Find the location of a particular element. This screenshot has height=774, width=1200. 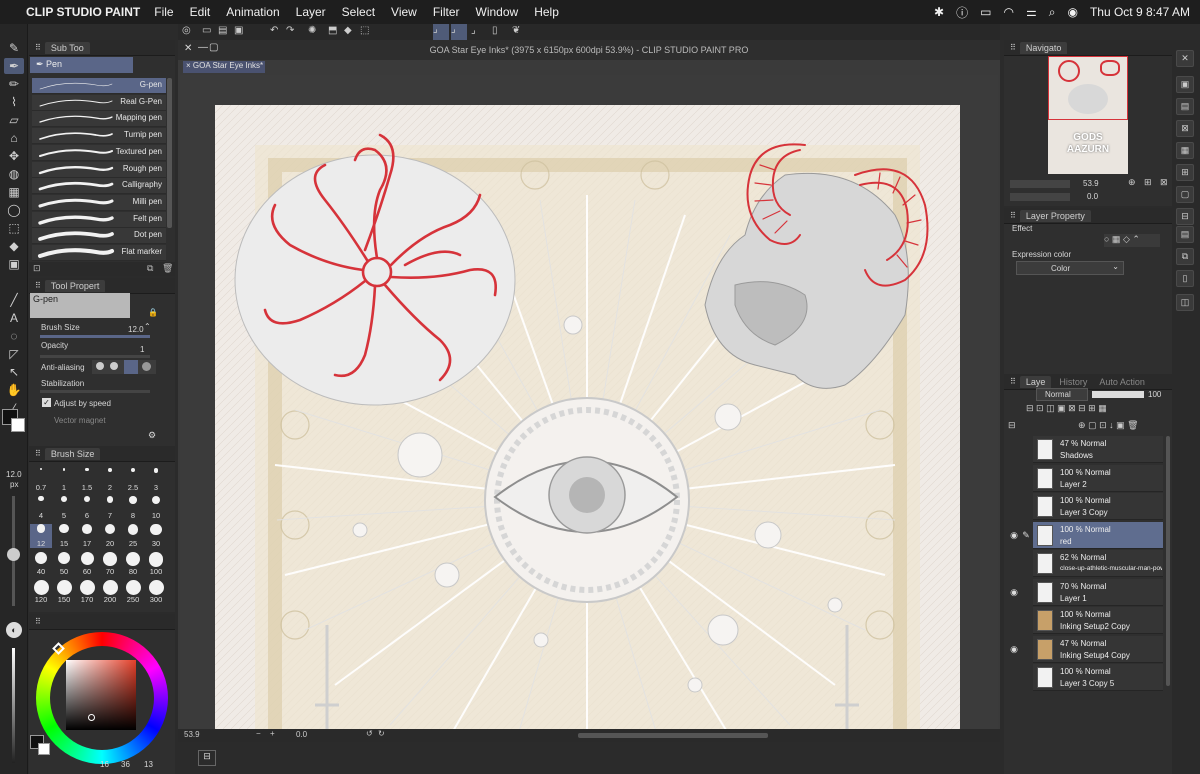

tab-history: History is located at coordinates (1073, 382).